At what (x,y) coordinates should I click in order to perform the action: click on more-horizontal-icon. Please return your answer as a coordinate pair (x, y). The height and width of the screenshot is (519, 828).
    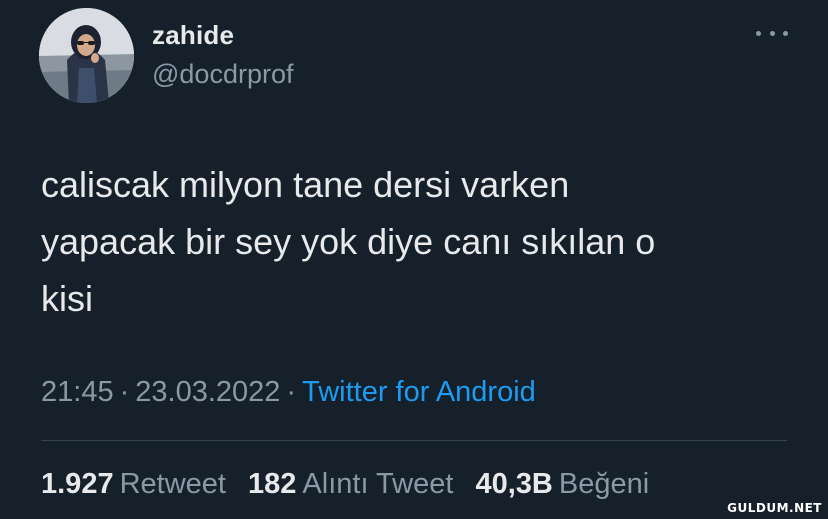
    Looking at the image, I should click on (772, 33).